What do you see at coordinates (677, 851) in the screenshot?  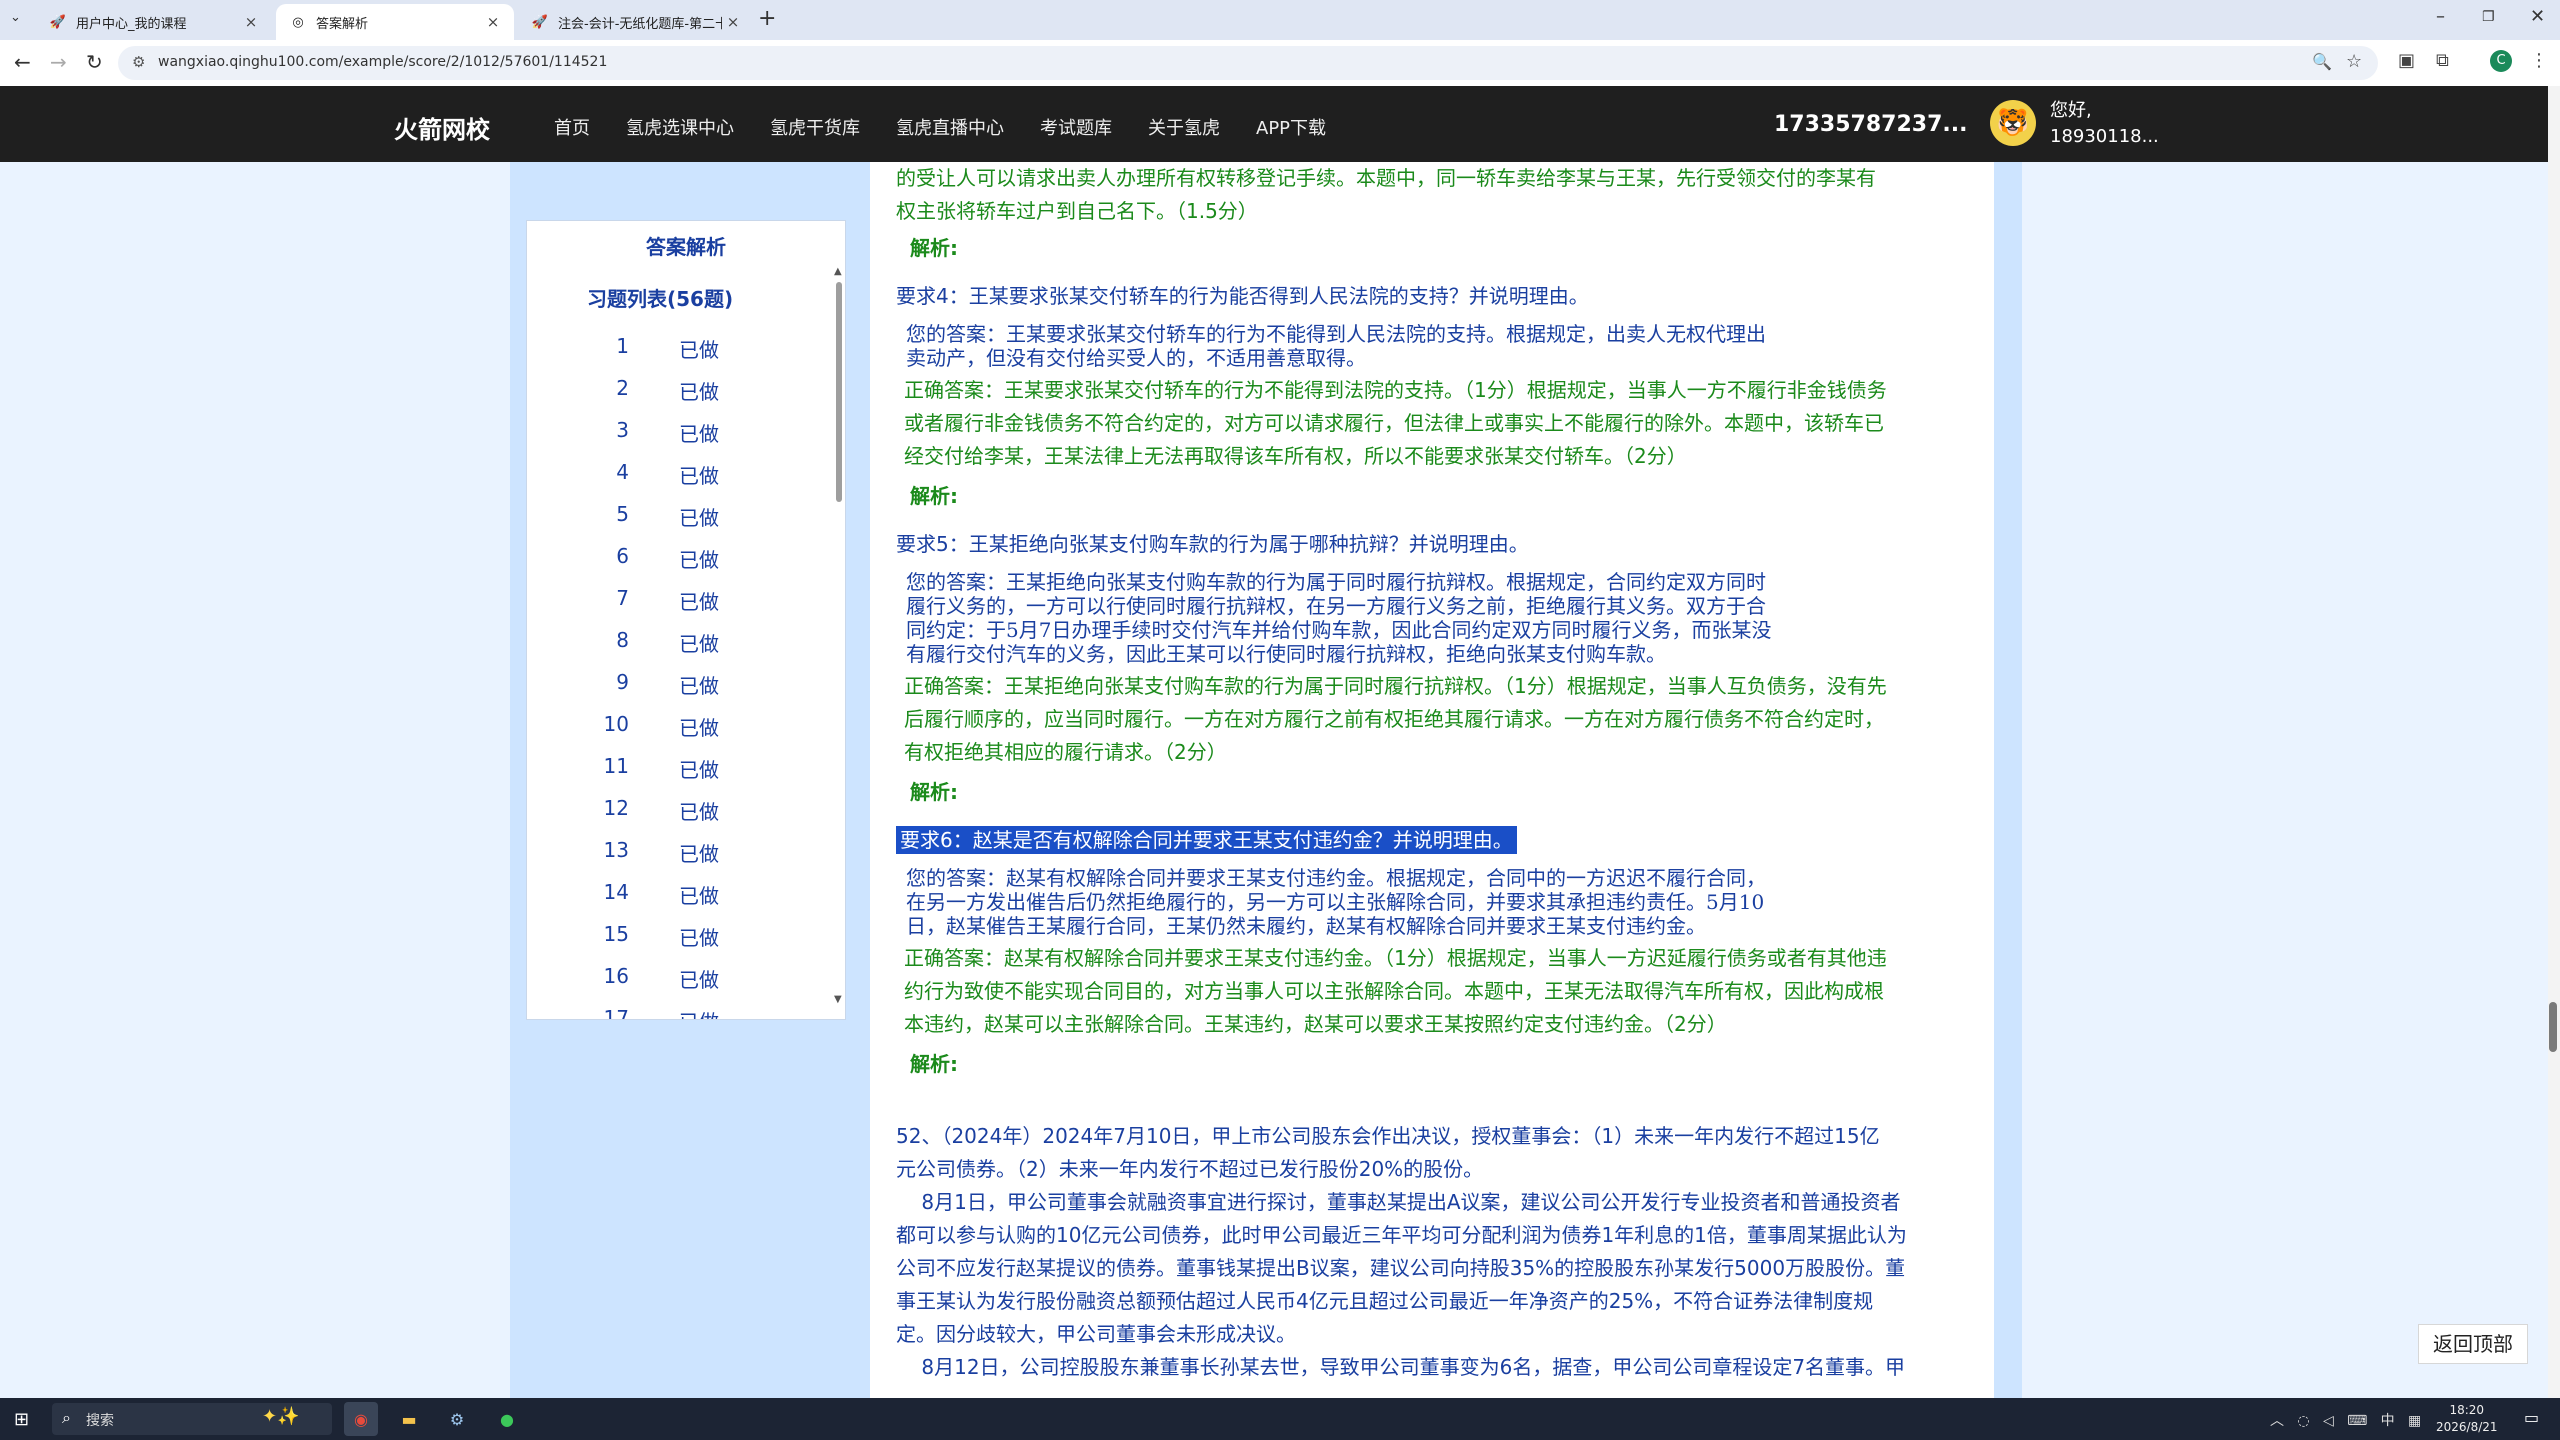 I see `question-list-item: 13 已做` at bounding box center [677, 851].